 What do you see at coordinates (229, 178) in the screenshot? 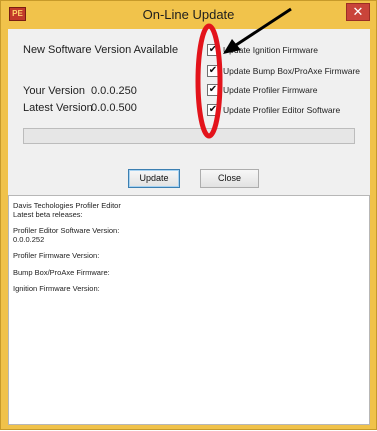
I see `close-button: Close` at bounding box center [229, 178].